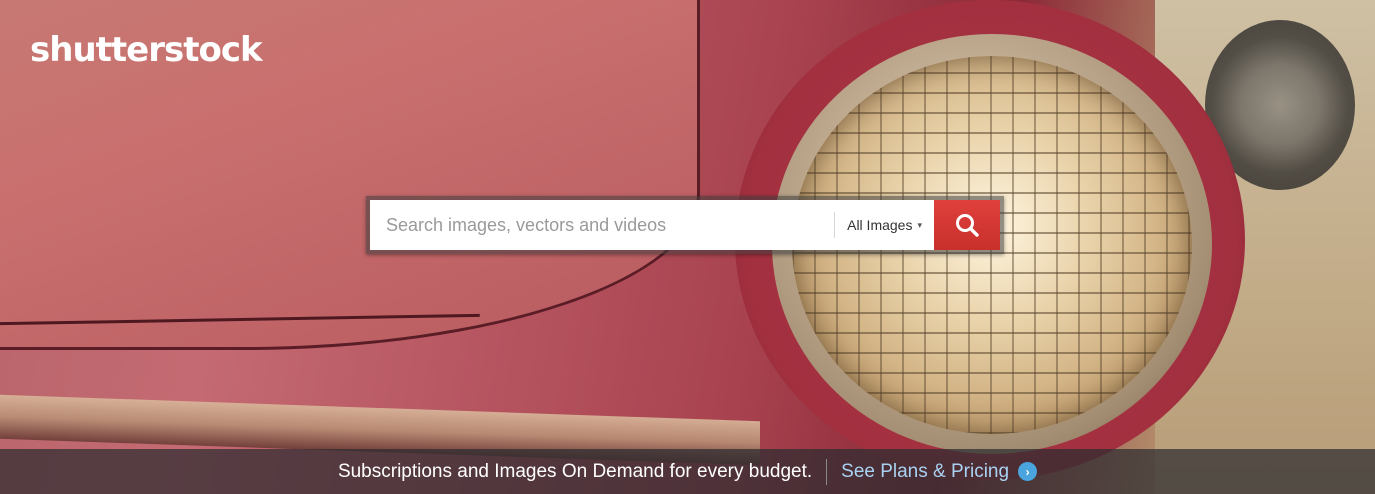 The height and width of the screenshot is (494, 1375). Describe the element at coordinates (925, 471) in the screenshot. I see `plans-pricing-label: See Plans & Pricing` at that location.